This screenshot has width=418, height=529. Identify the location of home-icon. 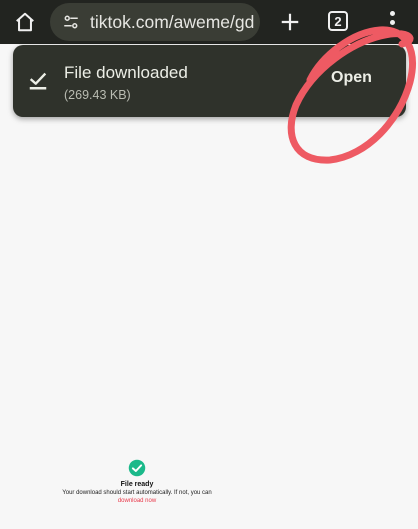
(25, 22).